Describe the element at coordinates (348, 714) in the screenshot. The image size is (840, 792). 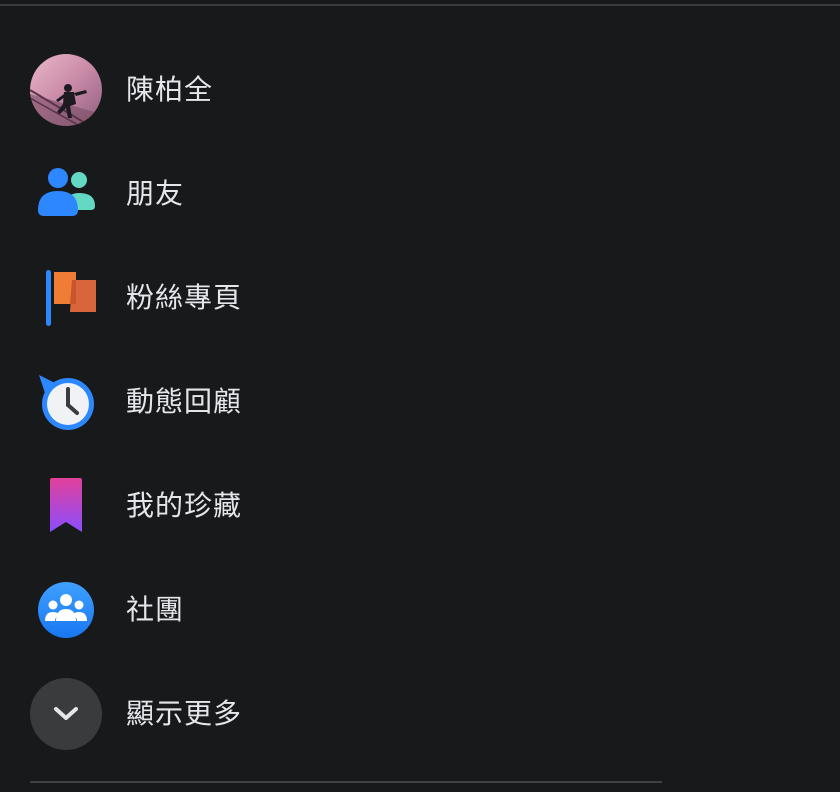
I see `show-more-button: 顯示更多` at that location.